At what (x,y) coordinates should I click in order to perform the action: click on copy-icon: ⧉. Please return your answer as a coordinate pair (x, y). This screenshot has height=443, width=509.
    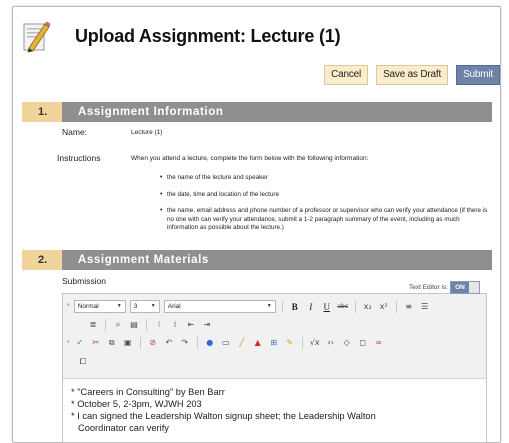
    Looking at the image, I should click on (112, 343).